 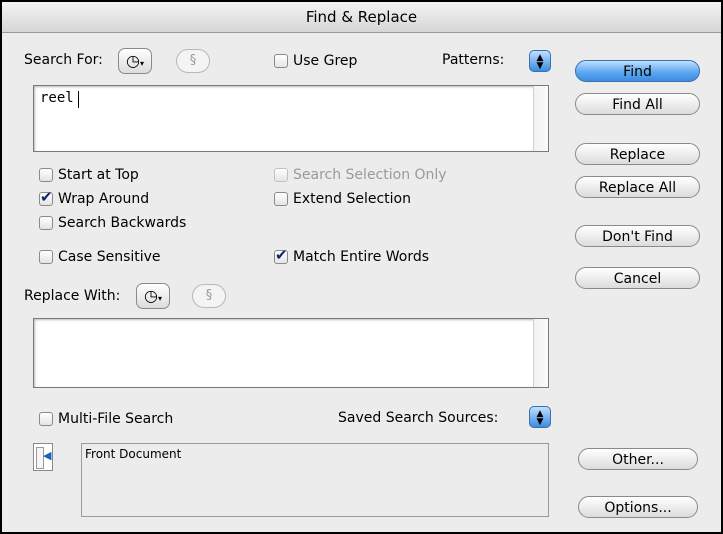 What do you see at coordinates (46, 175) in the screenshot?
I see `start-at-top-box` at bounding box center [46, 175].